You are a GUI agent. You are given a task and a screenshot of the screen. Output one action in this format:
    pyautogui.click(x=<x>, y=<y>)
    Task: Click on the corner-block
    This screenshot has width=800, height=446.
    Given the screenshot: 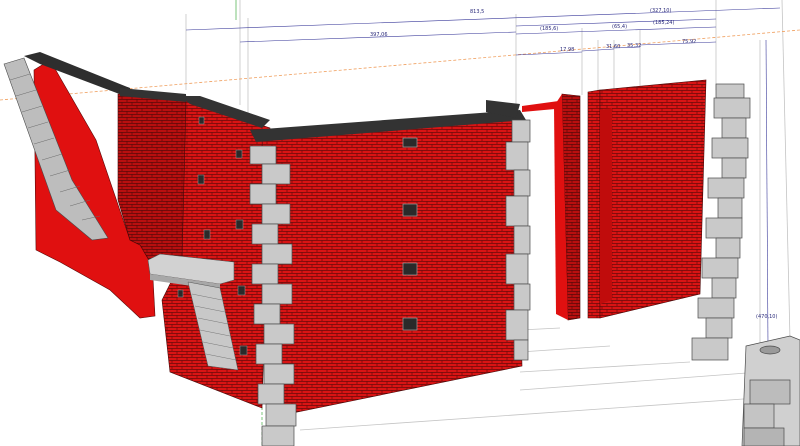 What is the action you would take?
    pyautogui.click(x=770, y=390)
    